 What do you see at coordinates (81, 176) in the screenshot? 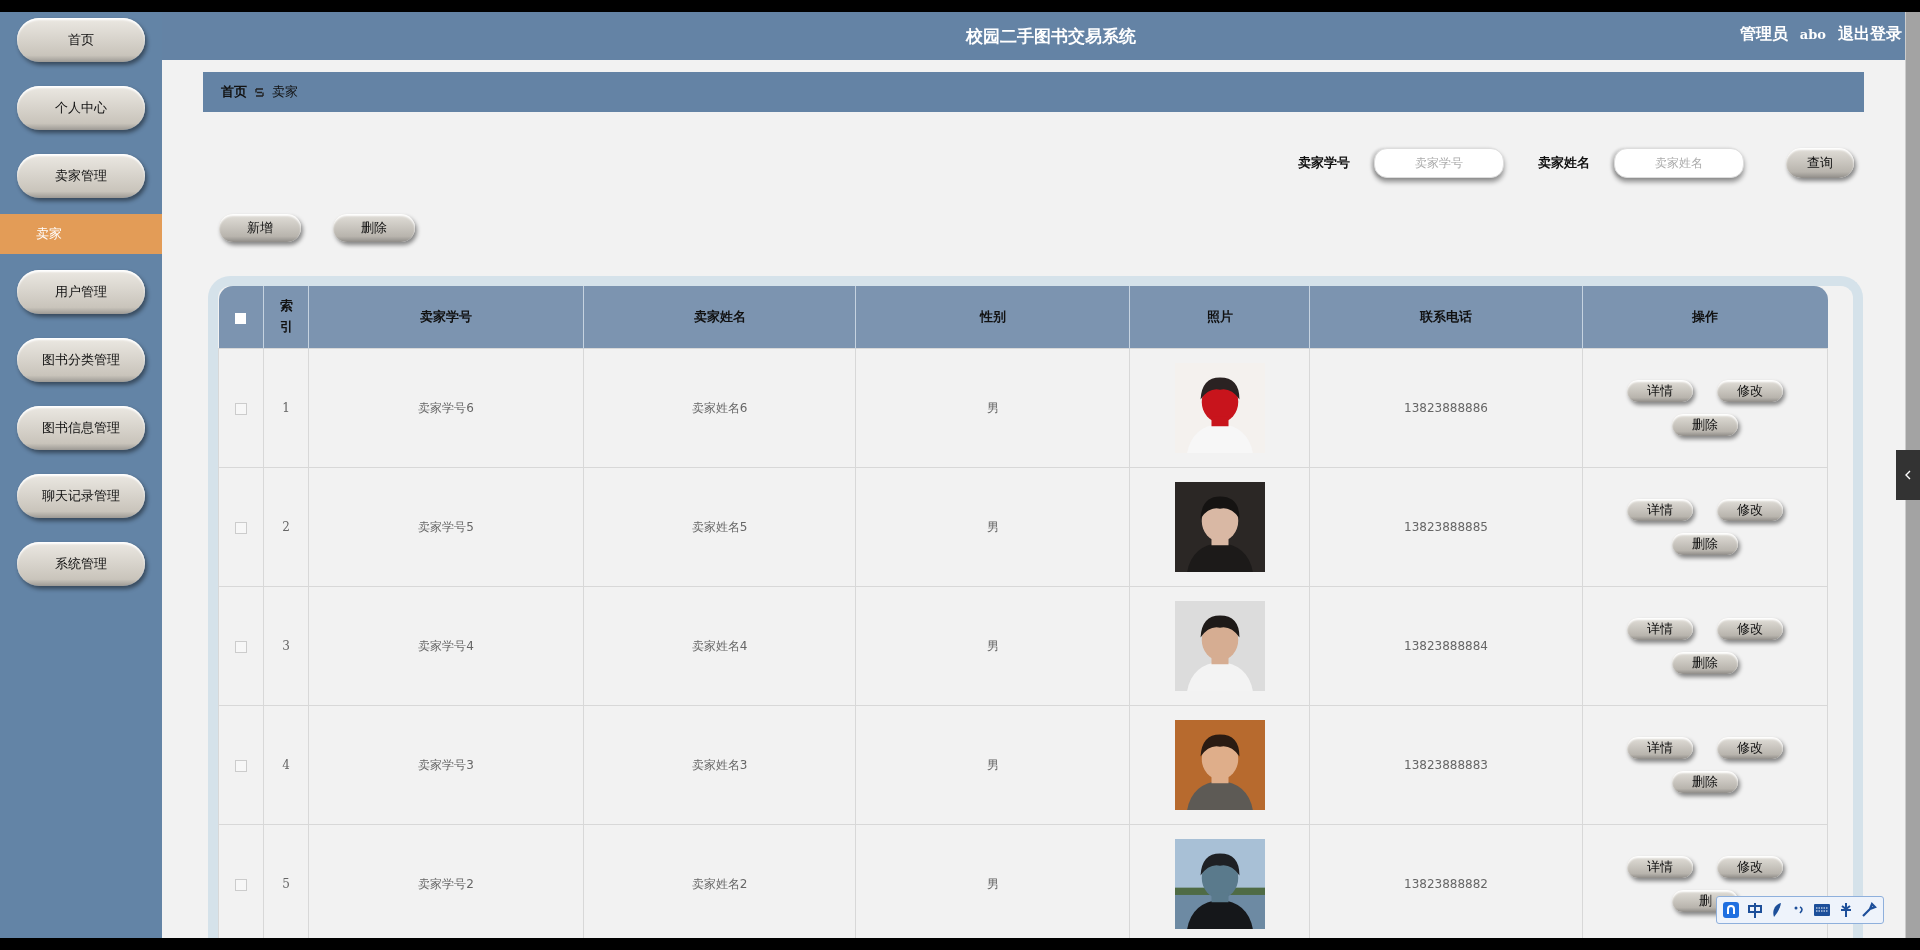
I see `menu-button: 卖家管理` at bounding box center [81, 176].